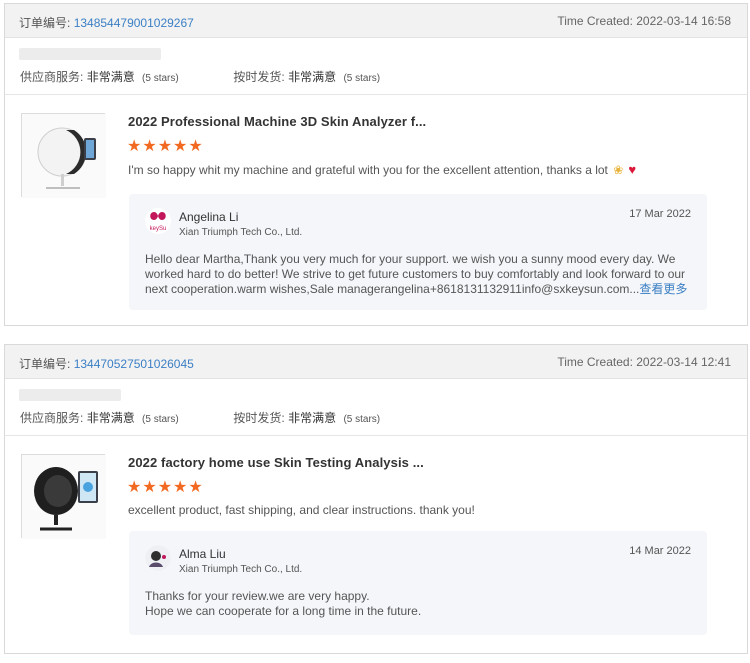 This screenshot has height=663, width=750. Describe the element at coordinates (618, 170) in the screenshot. I see `folded-hands-icon: ❀` at that location.